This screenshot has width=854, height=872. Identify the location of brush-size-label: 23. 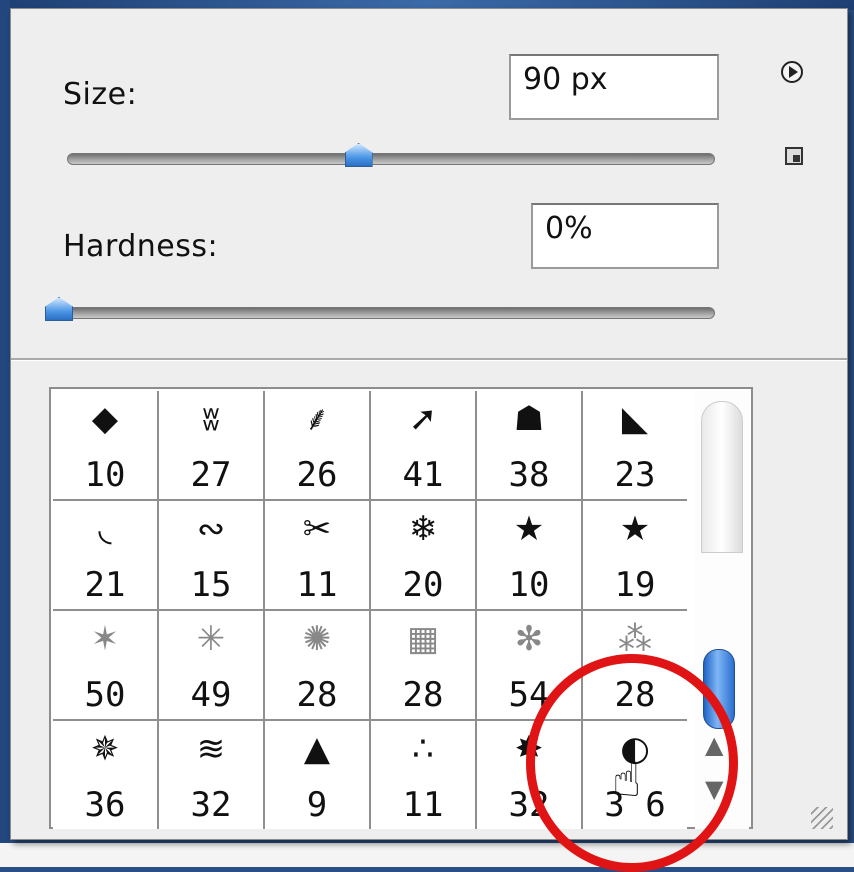
(635, 475).